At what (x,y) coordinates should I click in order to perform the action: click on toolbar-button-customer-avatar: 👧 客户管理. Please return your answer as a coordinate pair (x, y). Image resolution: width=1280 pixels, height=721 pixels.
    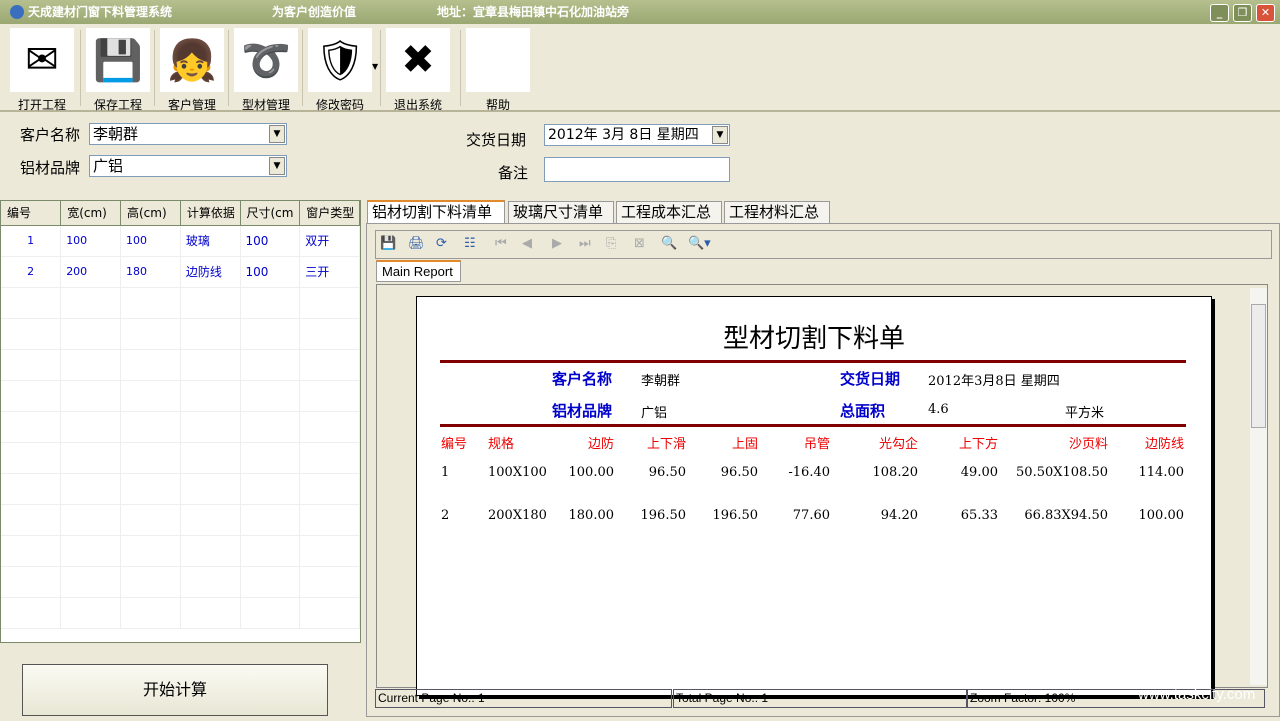
    Looking at the image, I should click on (192, 70).